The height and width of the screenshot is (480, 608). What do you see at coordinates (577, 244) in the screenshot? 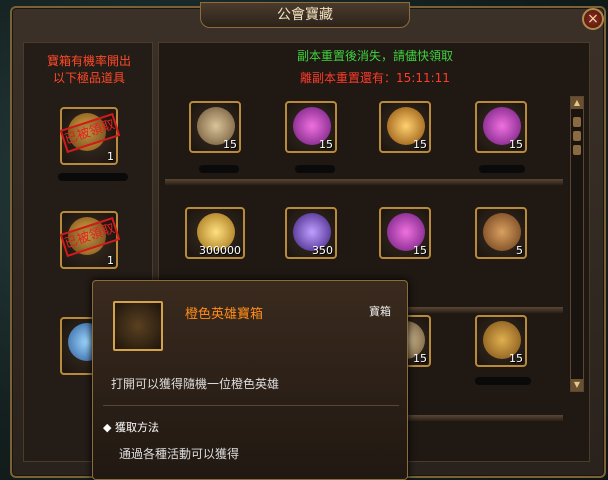
I see `scrollbar: ▲ ▼` at bounding box center [577, 244].